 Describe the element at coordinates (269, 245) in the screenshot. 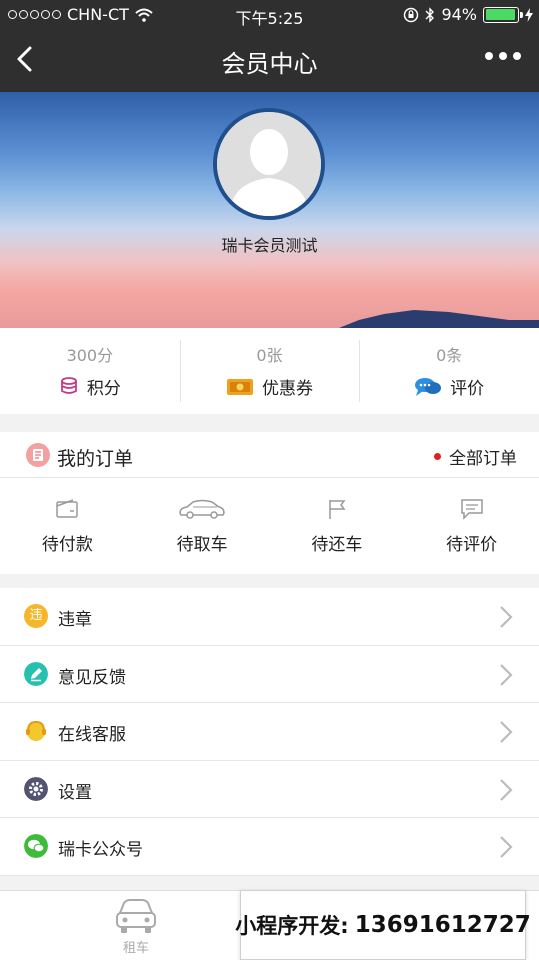

I see `member-name: 瑞卡会员测试` at that location.